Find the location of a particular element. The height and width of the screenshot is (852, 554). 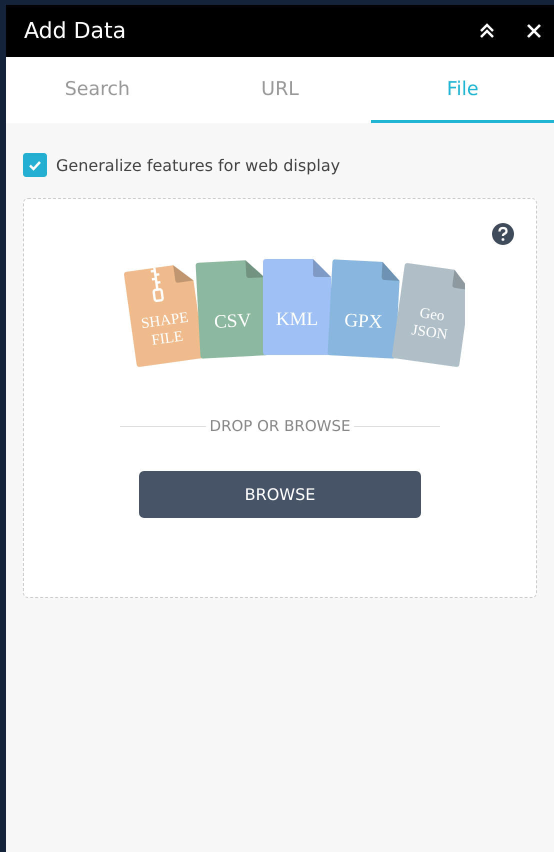

checkbox-label: Generalize features for web display is located at coordinates (198, 165).